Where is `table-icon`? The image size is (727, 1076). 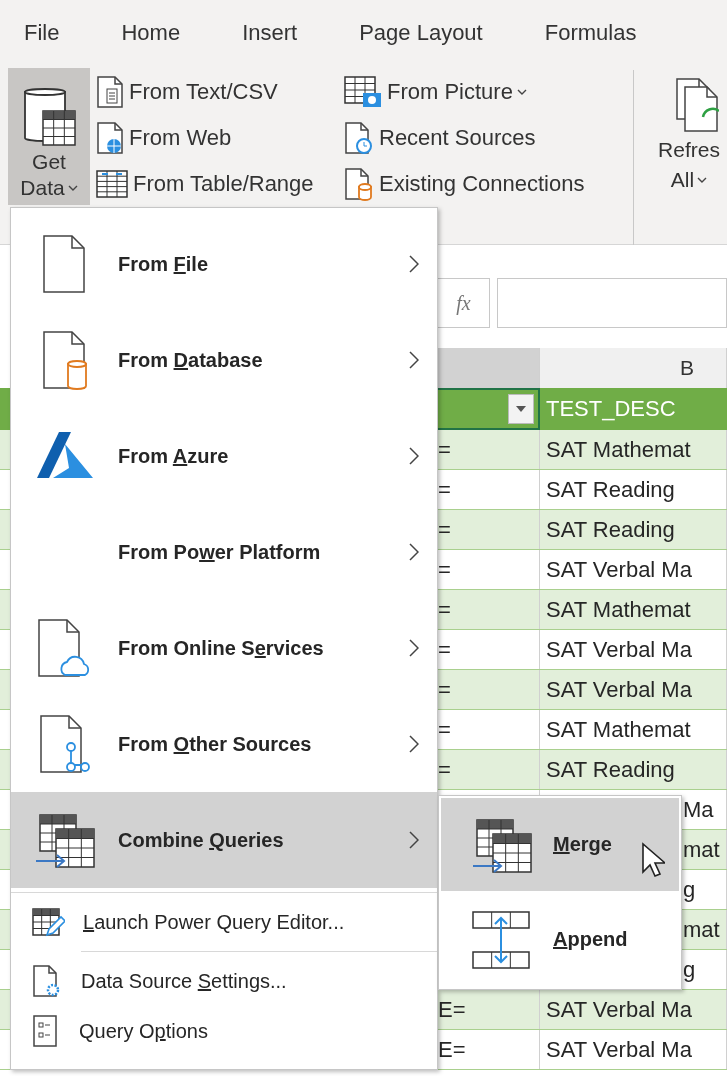
table-icon is located at coordinates (112, 184).